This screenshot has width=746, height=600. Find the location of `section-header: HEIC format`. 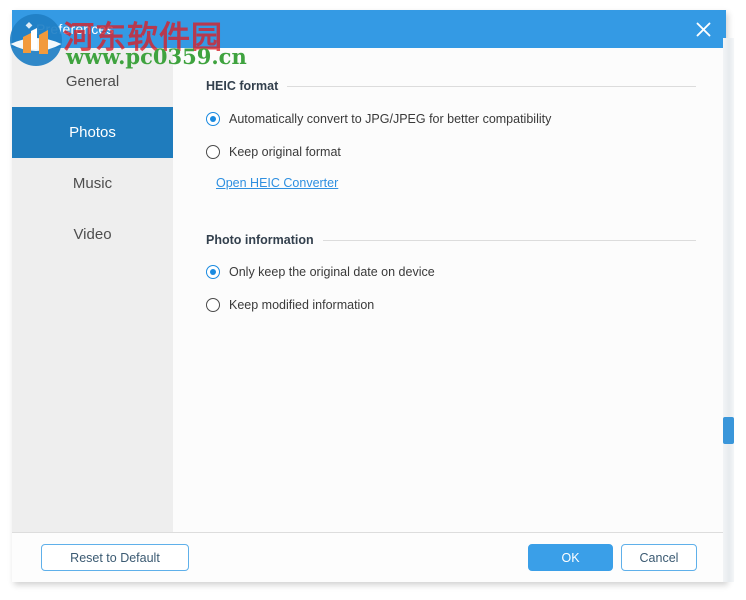

section-header: HEIC format is located at coordinates (451, 86).